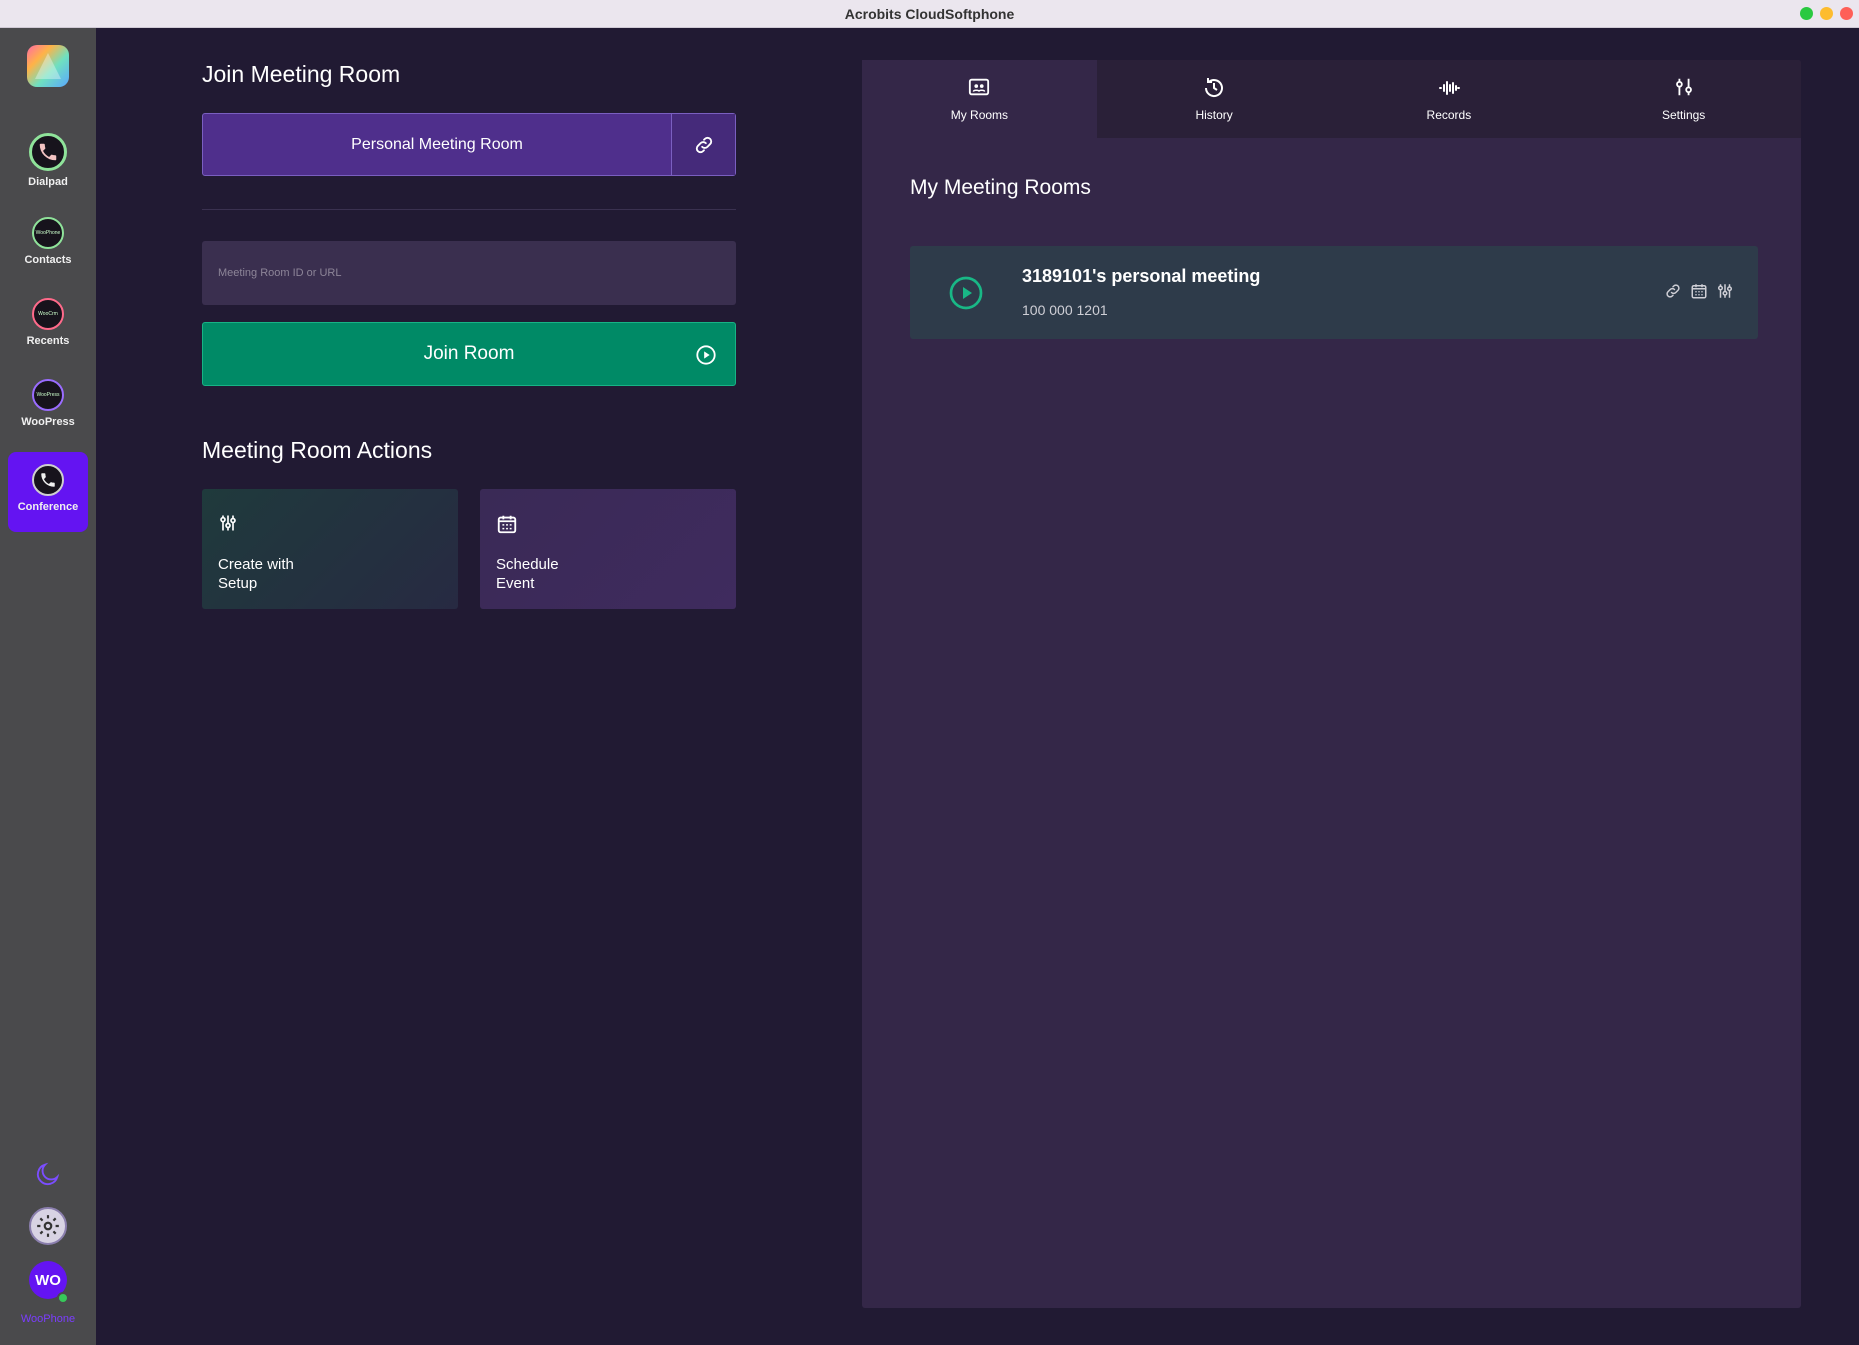 The image size is (1859, 1345). Describe the element at coordinates (1683, 99) in the screenshot. I see `tab-settings: Settings` at that location.